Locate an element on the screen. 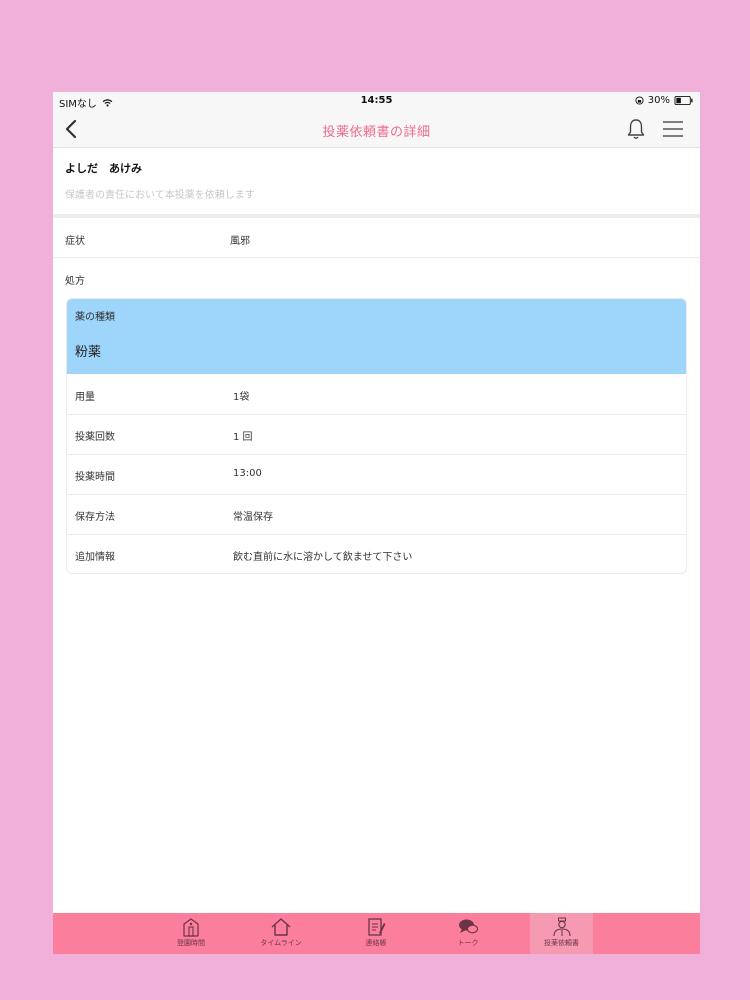 This screenshot has width=750, height=1000. tab-bar: 登園時間 タイムライン 連絡帳 トーク 投薬依頼書 is located at coordinates (376, 933).